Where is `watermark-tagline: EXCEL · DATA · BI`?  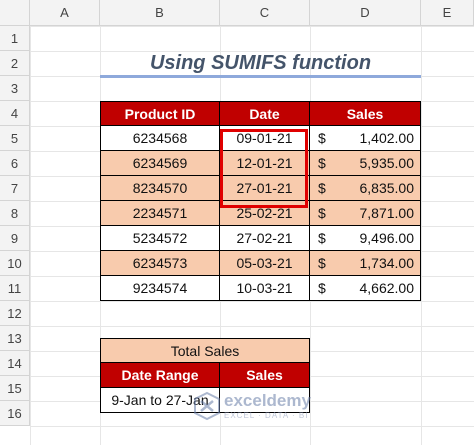 watermark-tagline: EXCEL · DATA · BI is located at coordinates (266, 415).